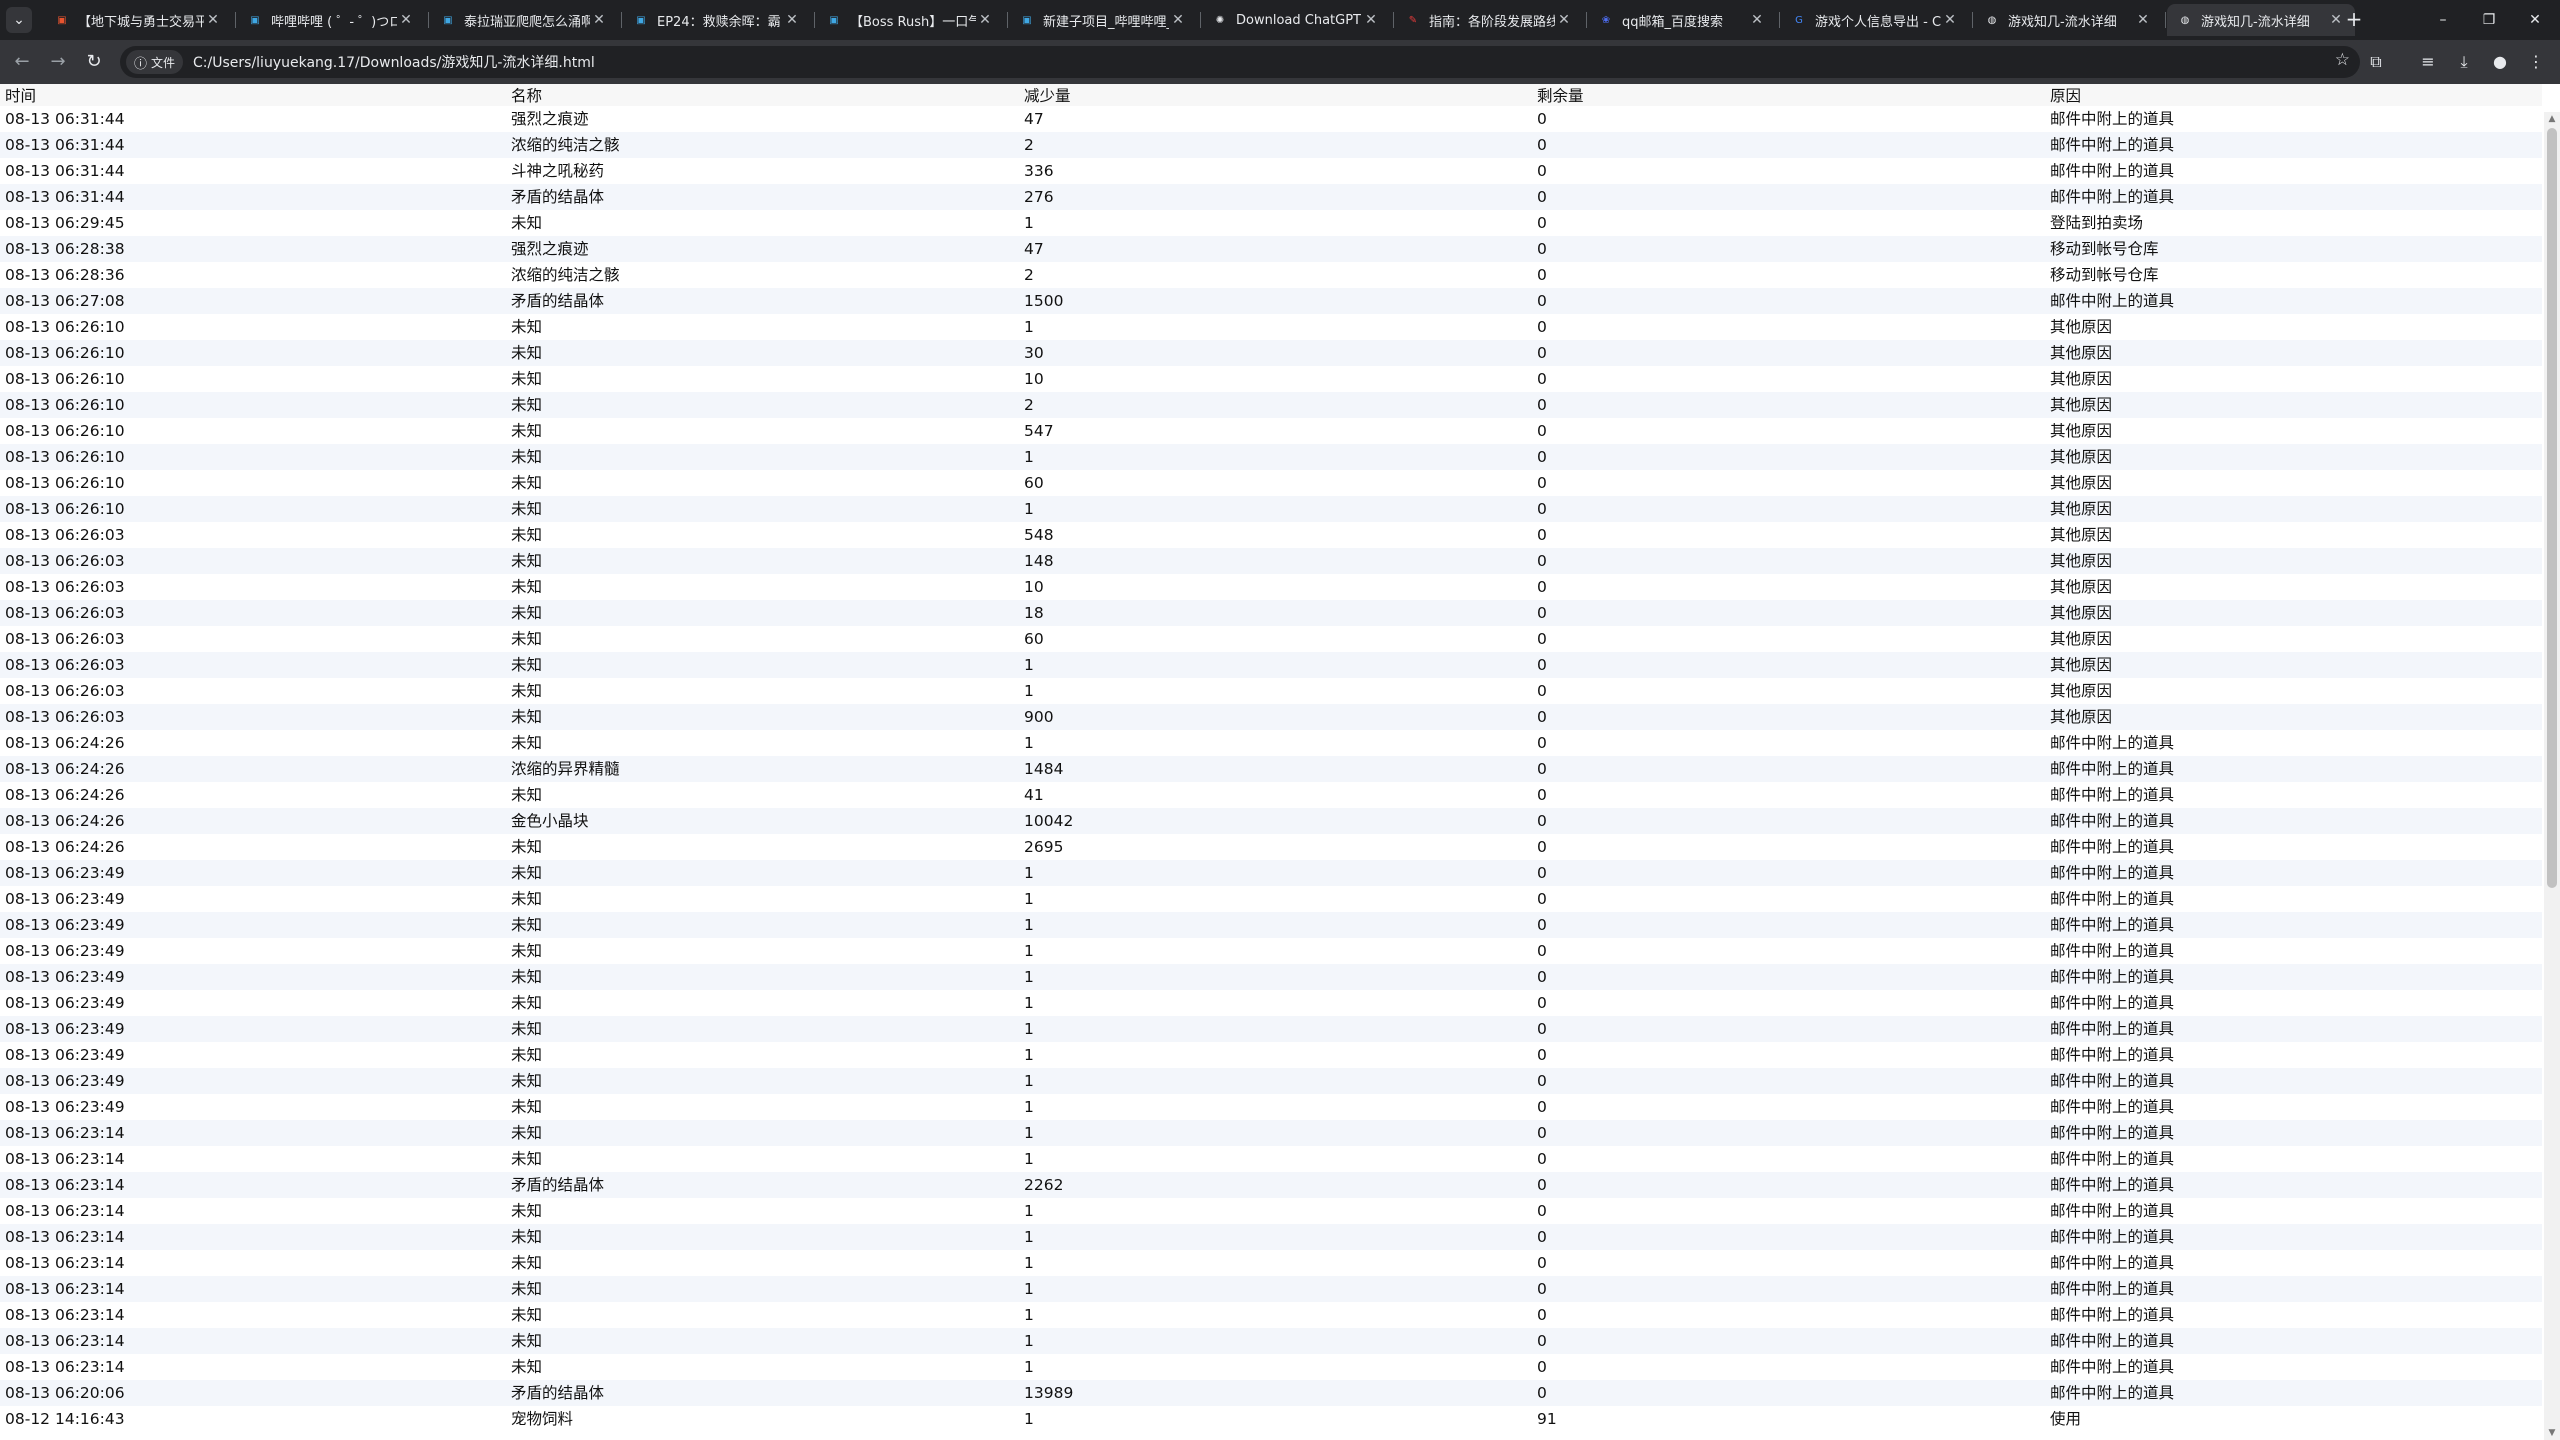  Describe the element at coordinates (94, 62) in the screenshot. I see `reload-icon: ↻` at that location.